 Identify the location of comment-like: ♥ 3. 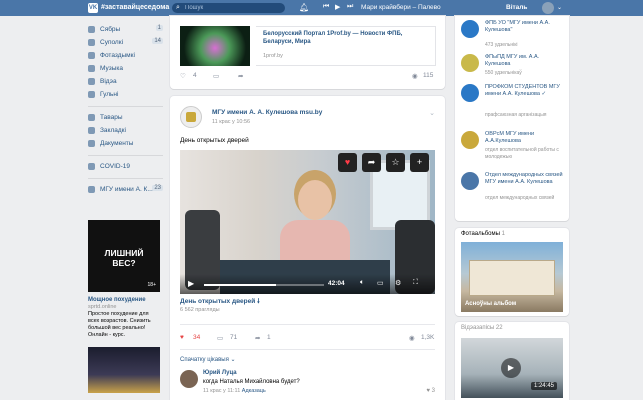
(430, 391).